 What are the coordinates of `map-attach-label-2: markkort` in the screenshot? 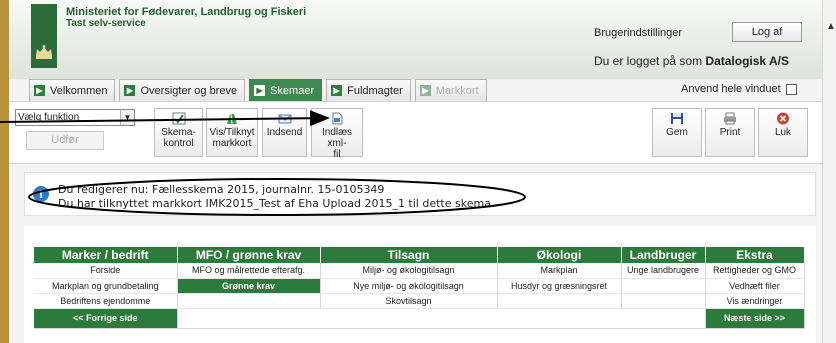 It's located at (232, 143).